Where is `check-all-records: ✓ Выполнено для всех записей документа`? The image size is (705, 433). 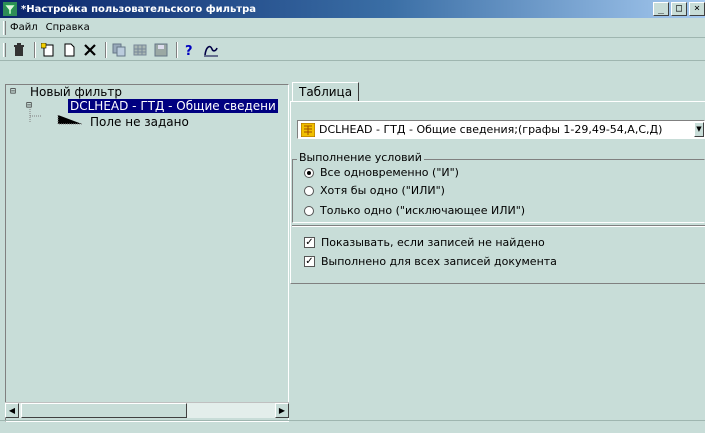 check-all-records: ✓ Выполнено для всех записей документа is located at coordinates (430, 261).